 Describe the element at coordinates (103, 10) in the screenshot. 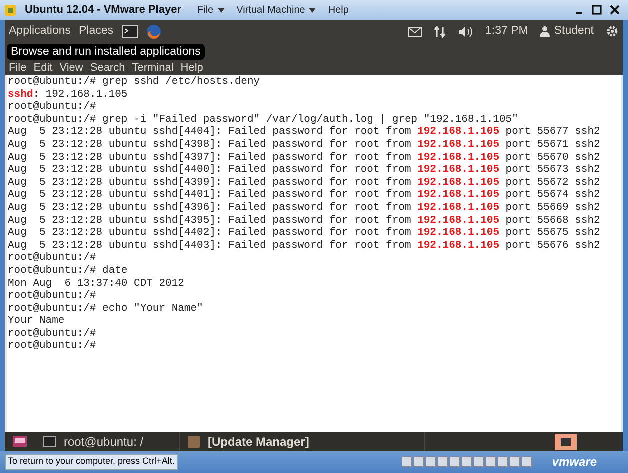

I see `window-title: Ubuntu 12.04 - VMware Player` at that location.